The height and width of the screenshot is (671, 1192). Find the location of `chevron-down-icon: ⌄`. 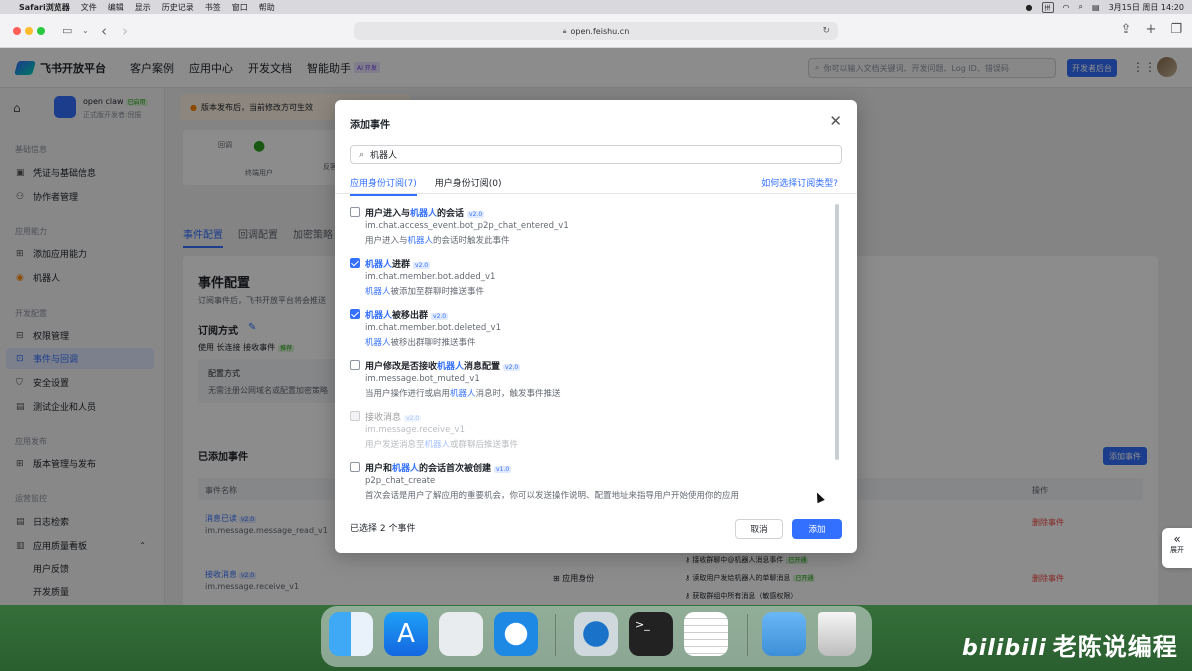

chevron-down-icon: ⌄ is located at coordinates (85, 30).